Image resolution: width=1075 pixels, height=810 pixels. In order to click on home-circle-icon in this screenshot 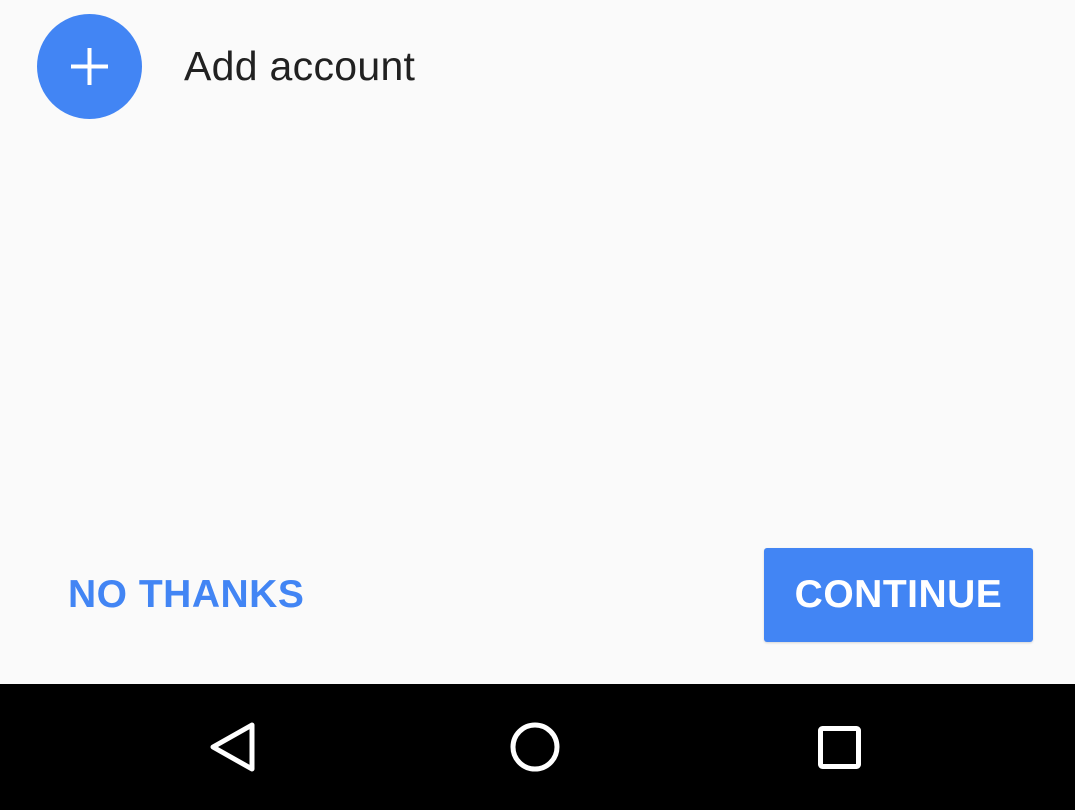, I will do `click(535, 747)`.